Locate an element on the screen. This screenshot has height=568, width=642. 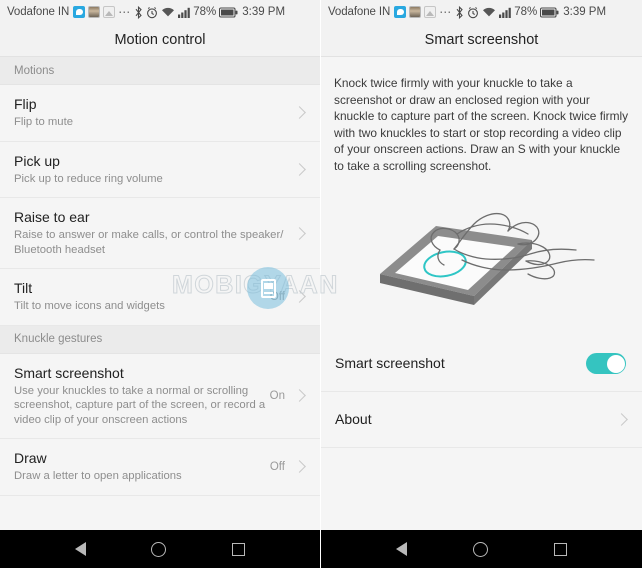
row-texts: Pick up Pick up to reduce ring volume is located at coordinates (149, 170).